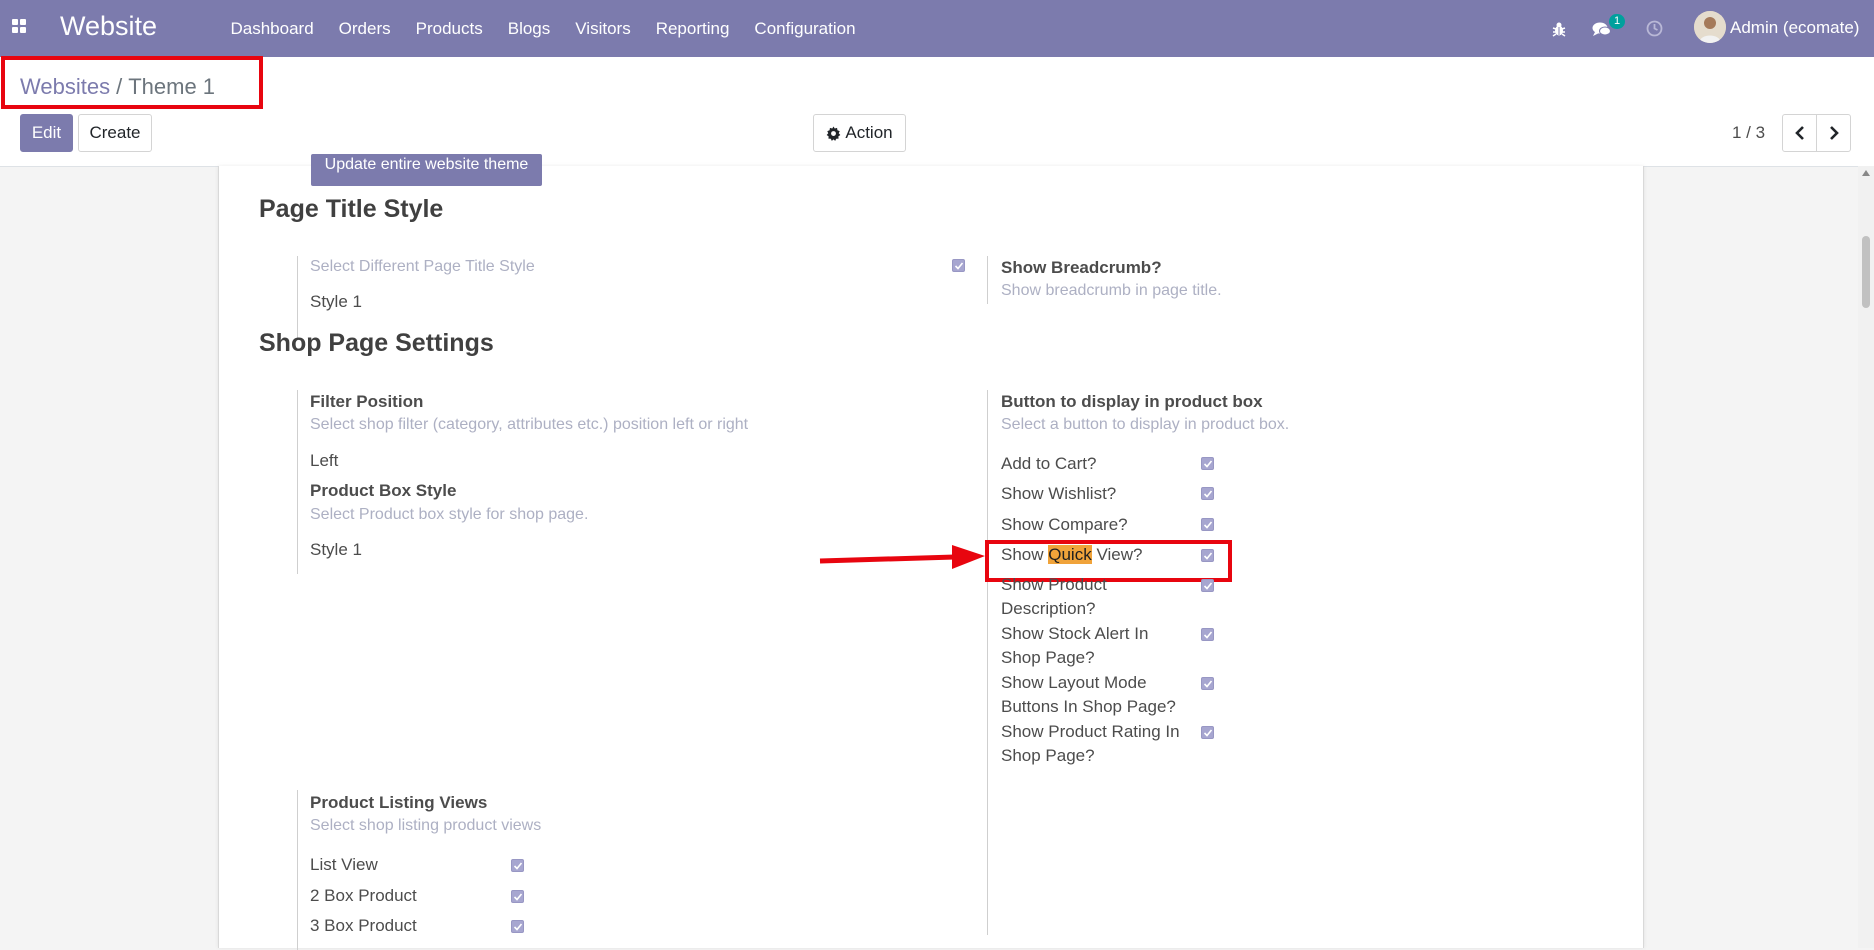  Describe the element at coordinates (1054, 597) in the screenshot. I see `option-product-description-label: Show Product Description?` at that location.